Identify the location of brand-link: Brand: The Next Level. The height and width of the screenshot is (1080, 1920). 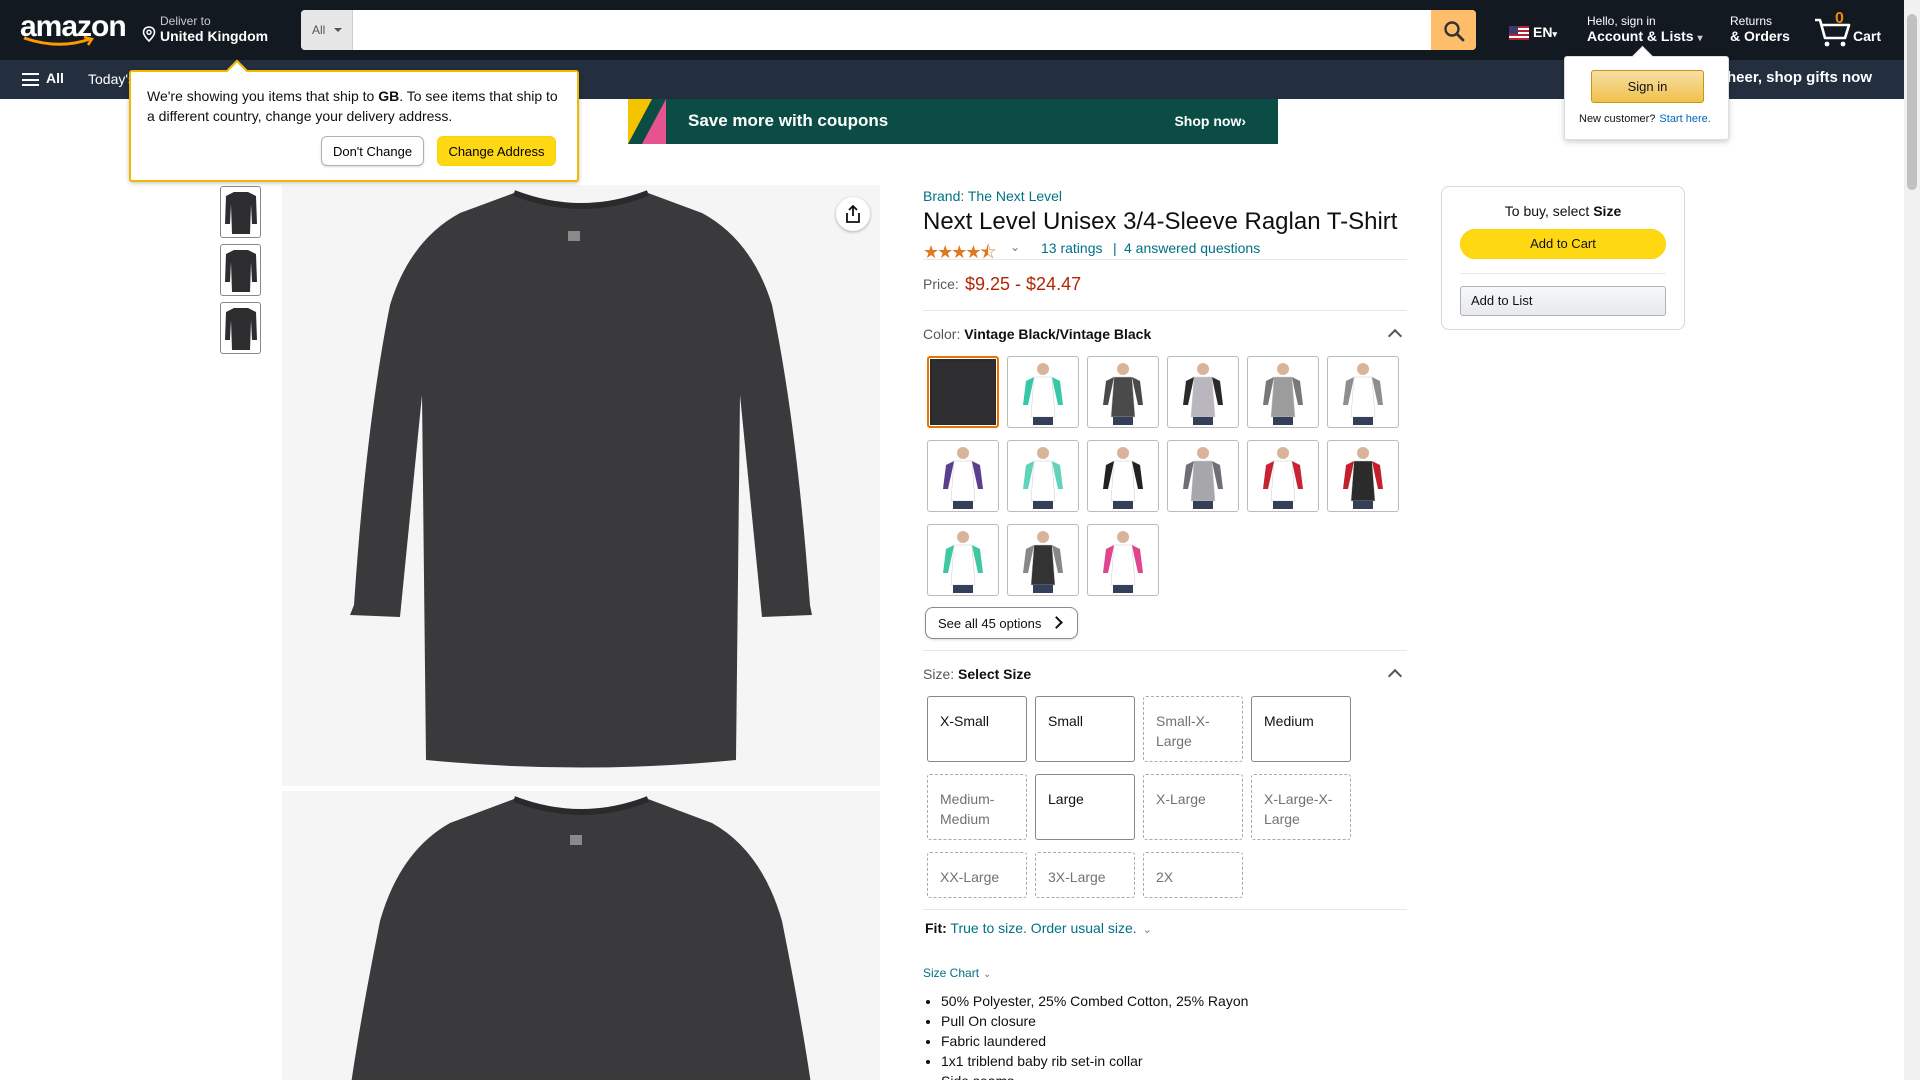
(992, 196).